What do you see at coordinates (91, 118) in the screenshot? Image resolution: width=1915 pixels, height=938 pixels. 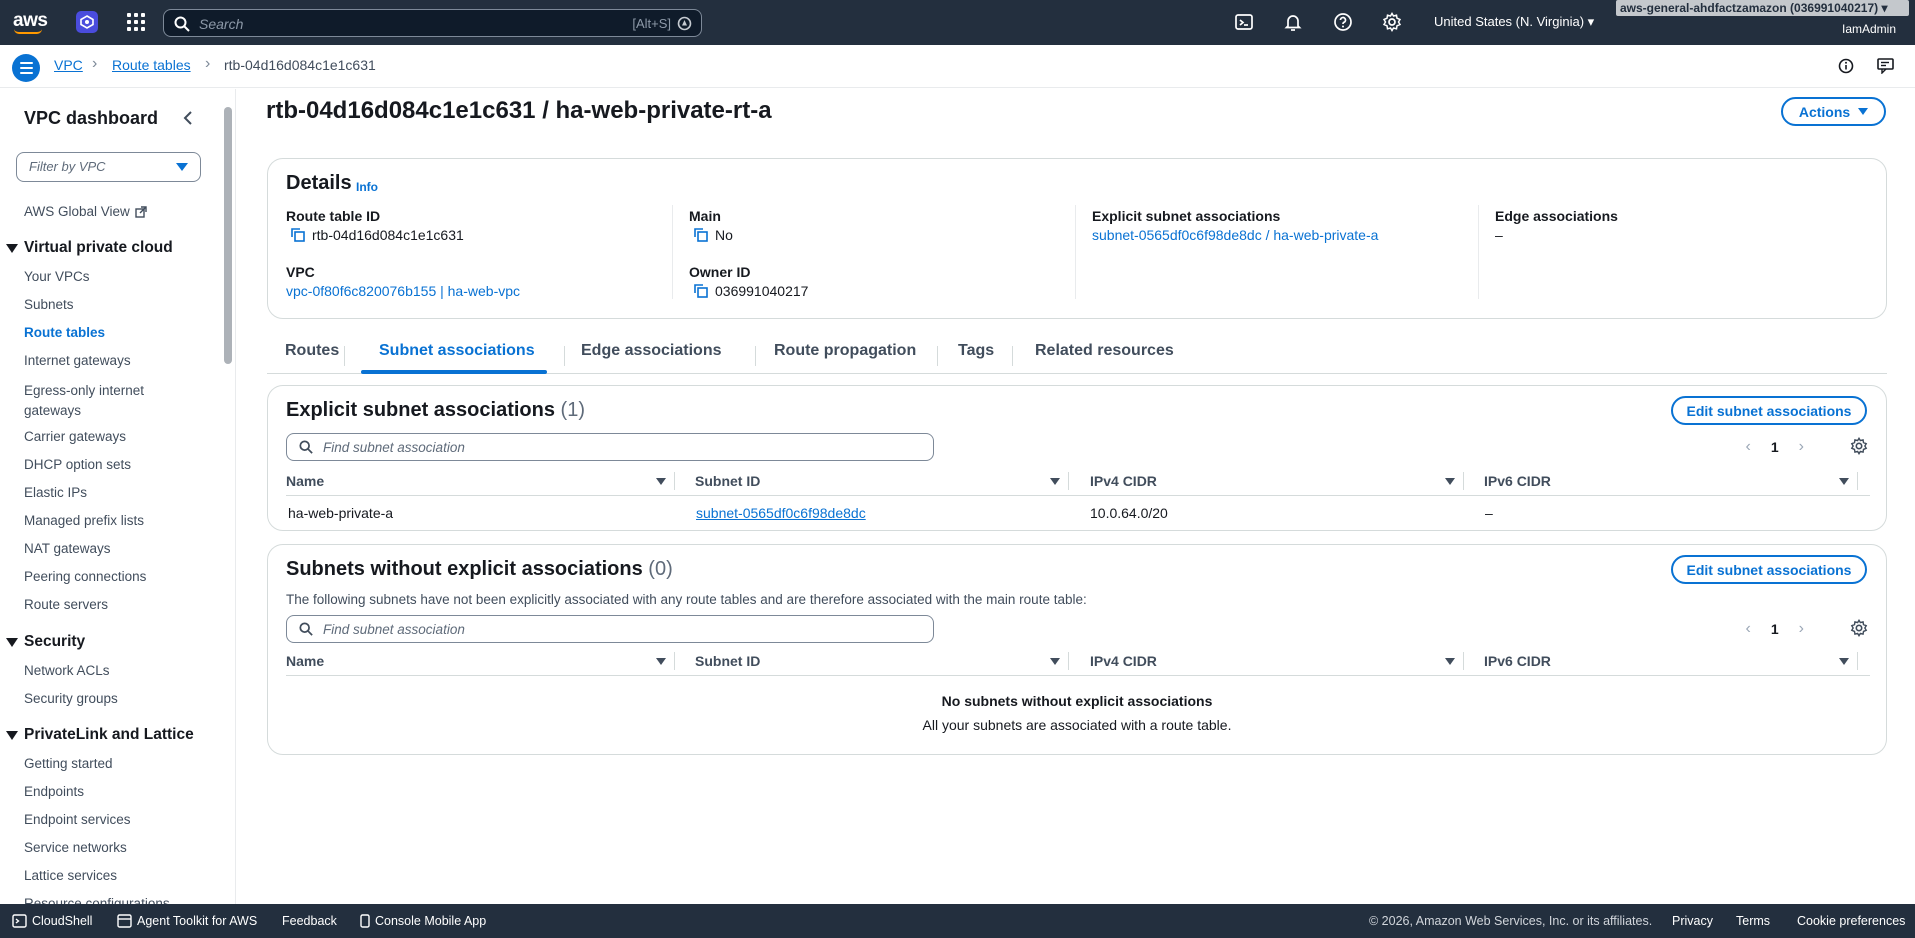 I see `sidenav-title: VPC dashboard` at bounding box center [91, 118].